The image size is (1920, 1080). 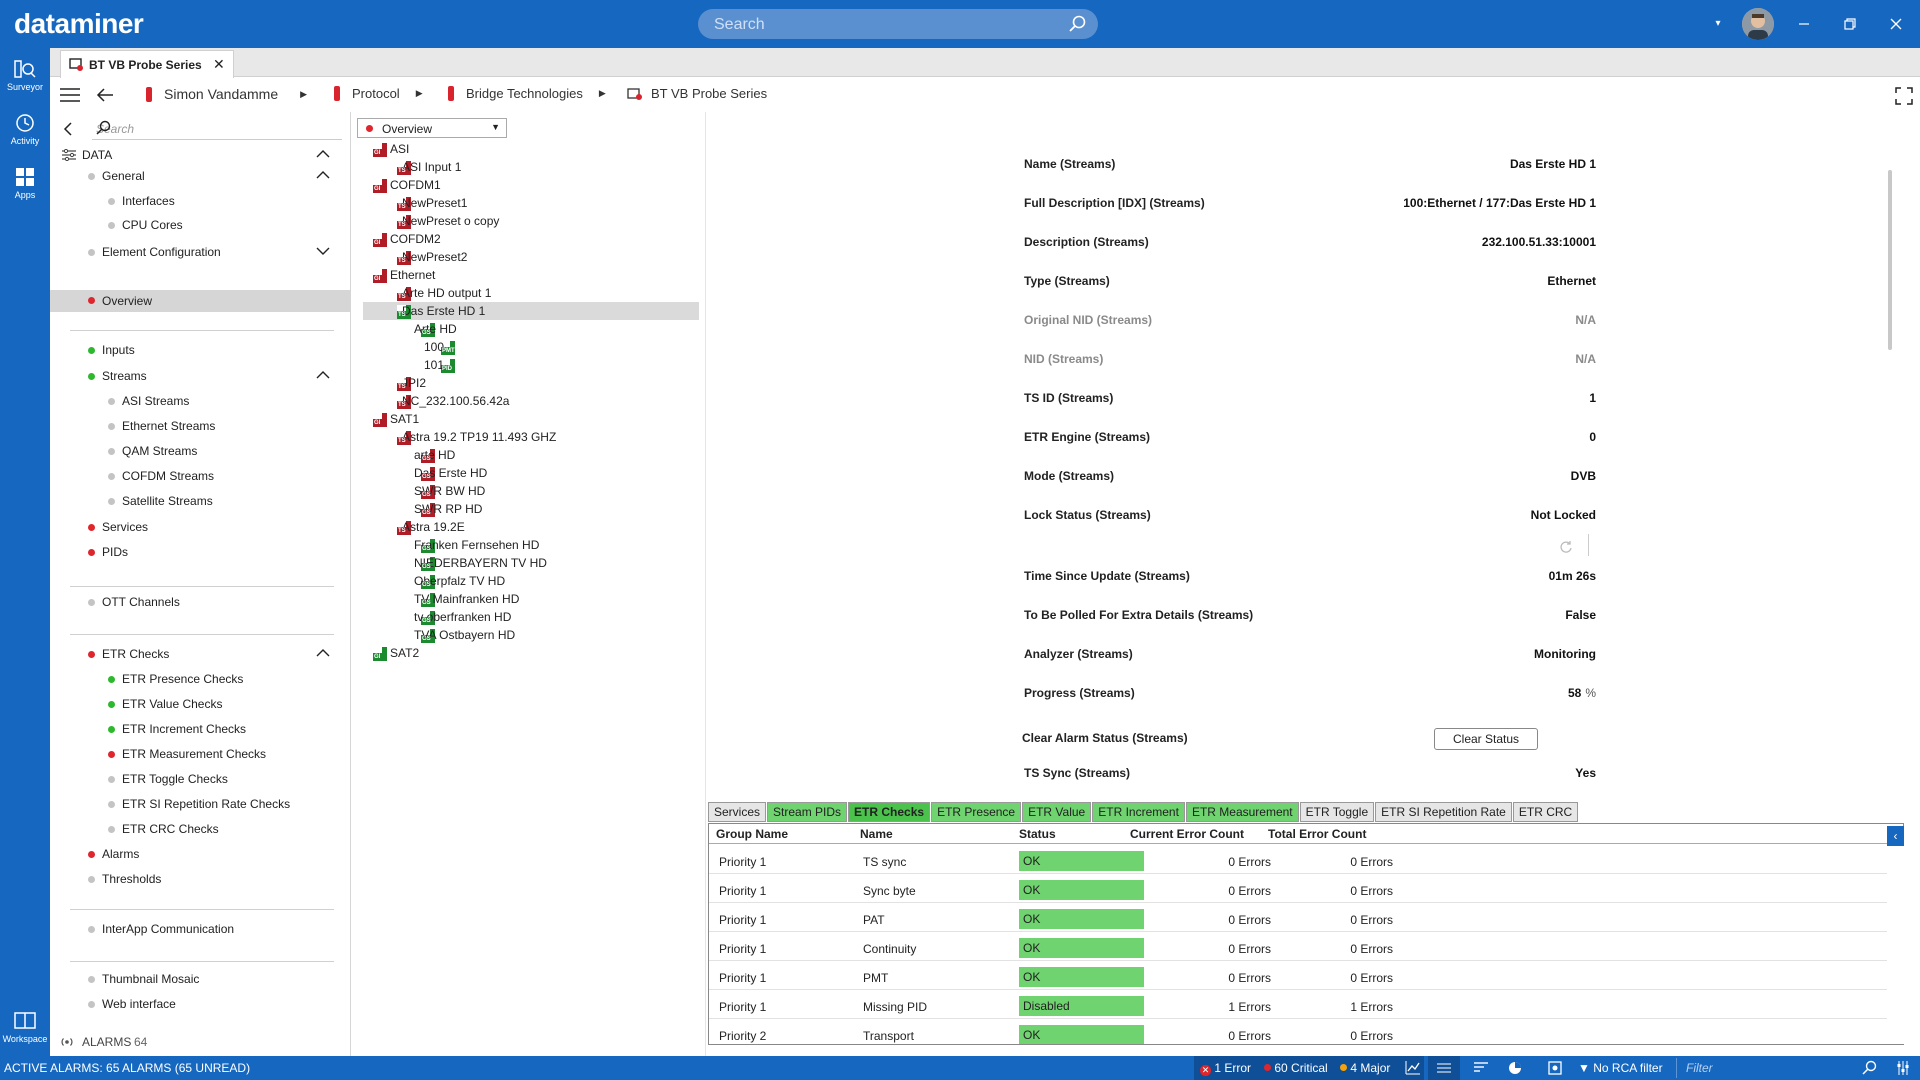 What do you see at coordinates (1299, 946) in the screenshot?
I see `table-row: Priority 1 Continuity OK 0 Errors 0 Errors` at bounding box center [1299, 946].